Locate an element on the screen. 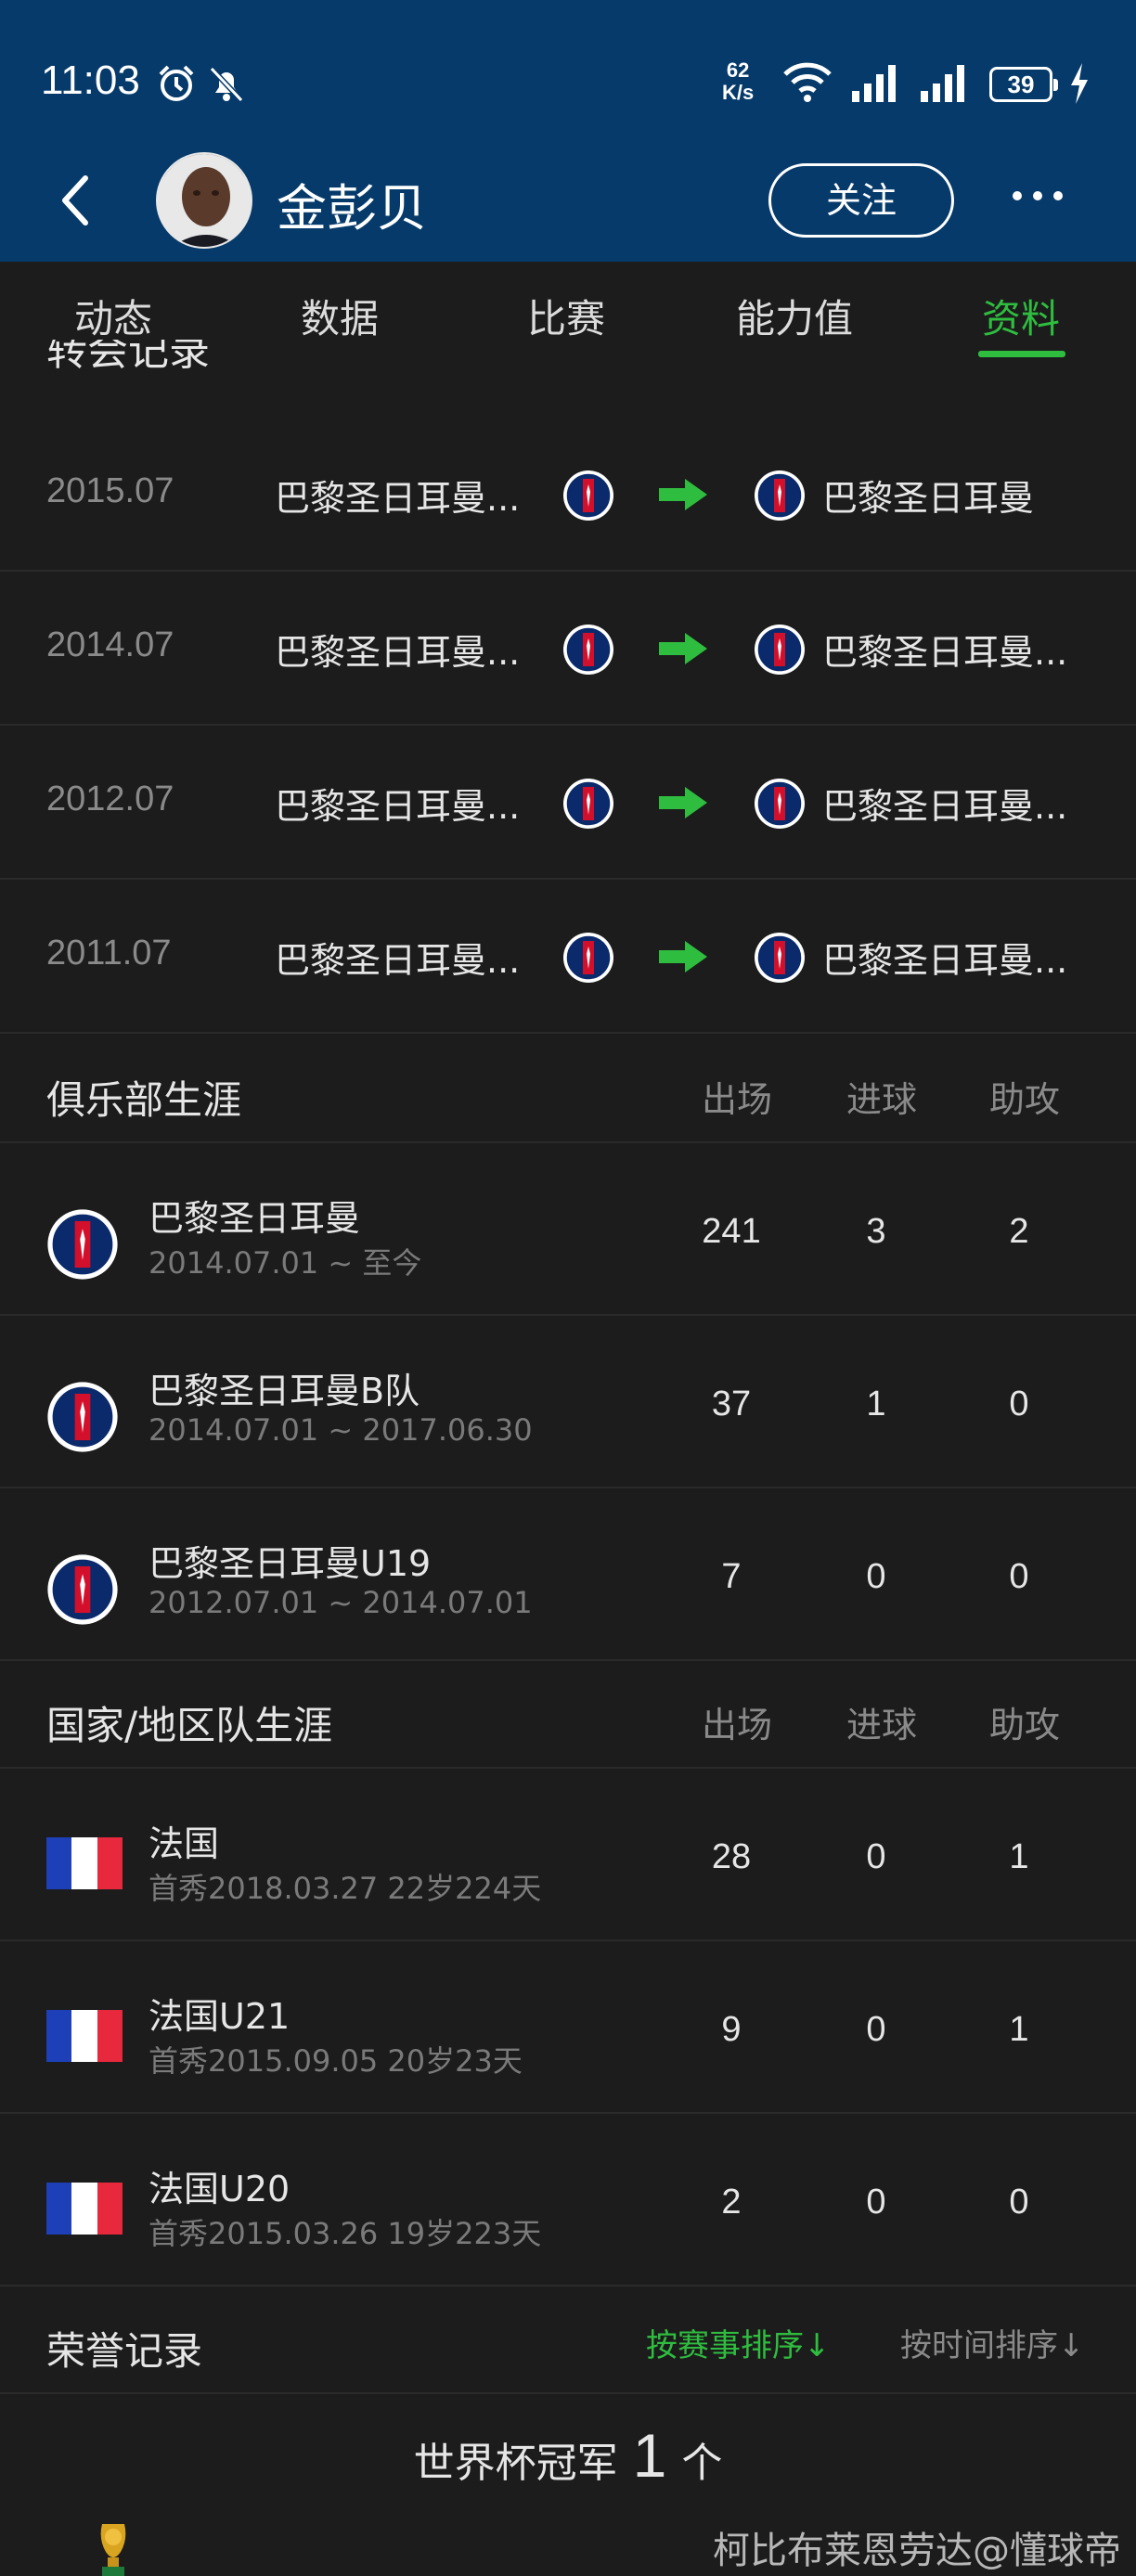 This screenshot has height=2576, width=1136. app-header: 11:03 62 K/s 39 金彭贝 关注 is located at coordinates (568, 131).